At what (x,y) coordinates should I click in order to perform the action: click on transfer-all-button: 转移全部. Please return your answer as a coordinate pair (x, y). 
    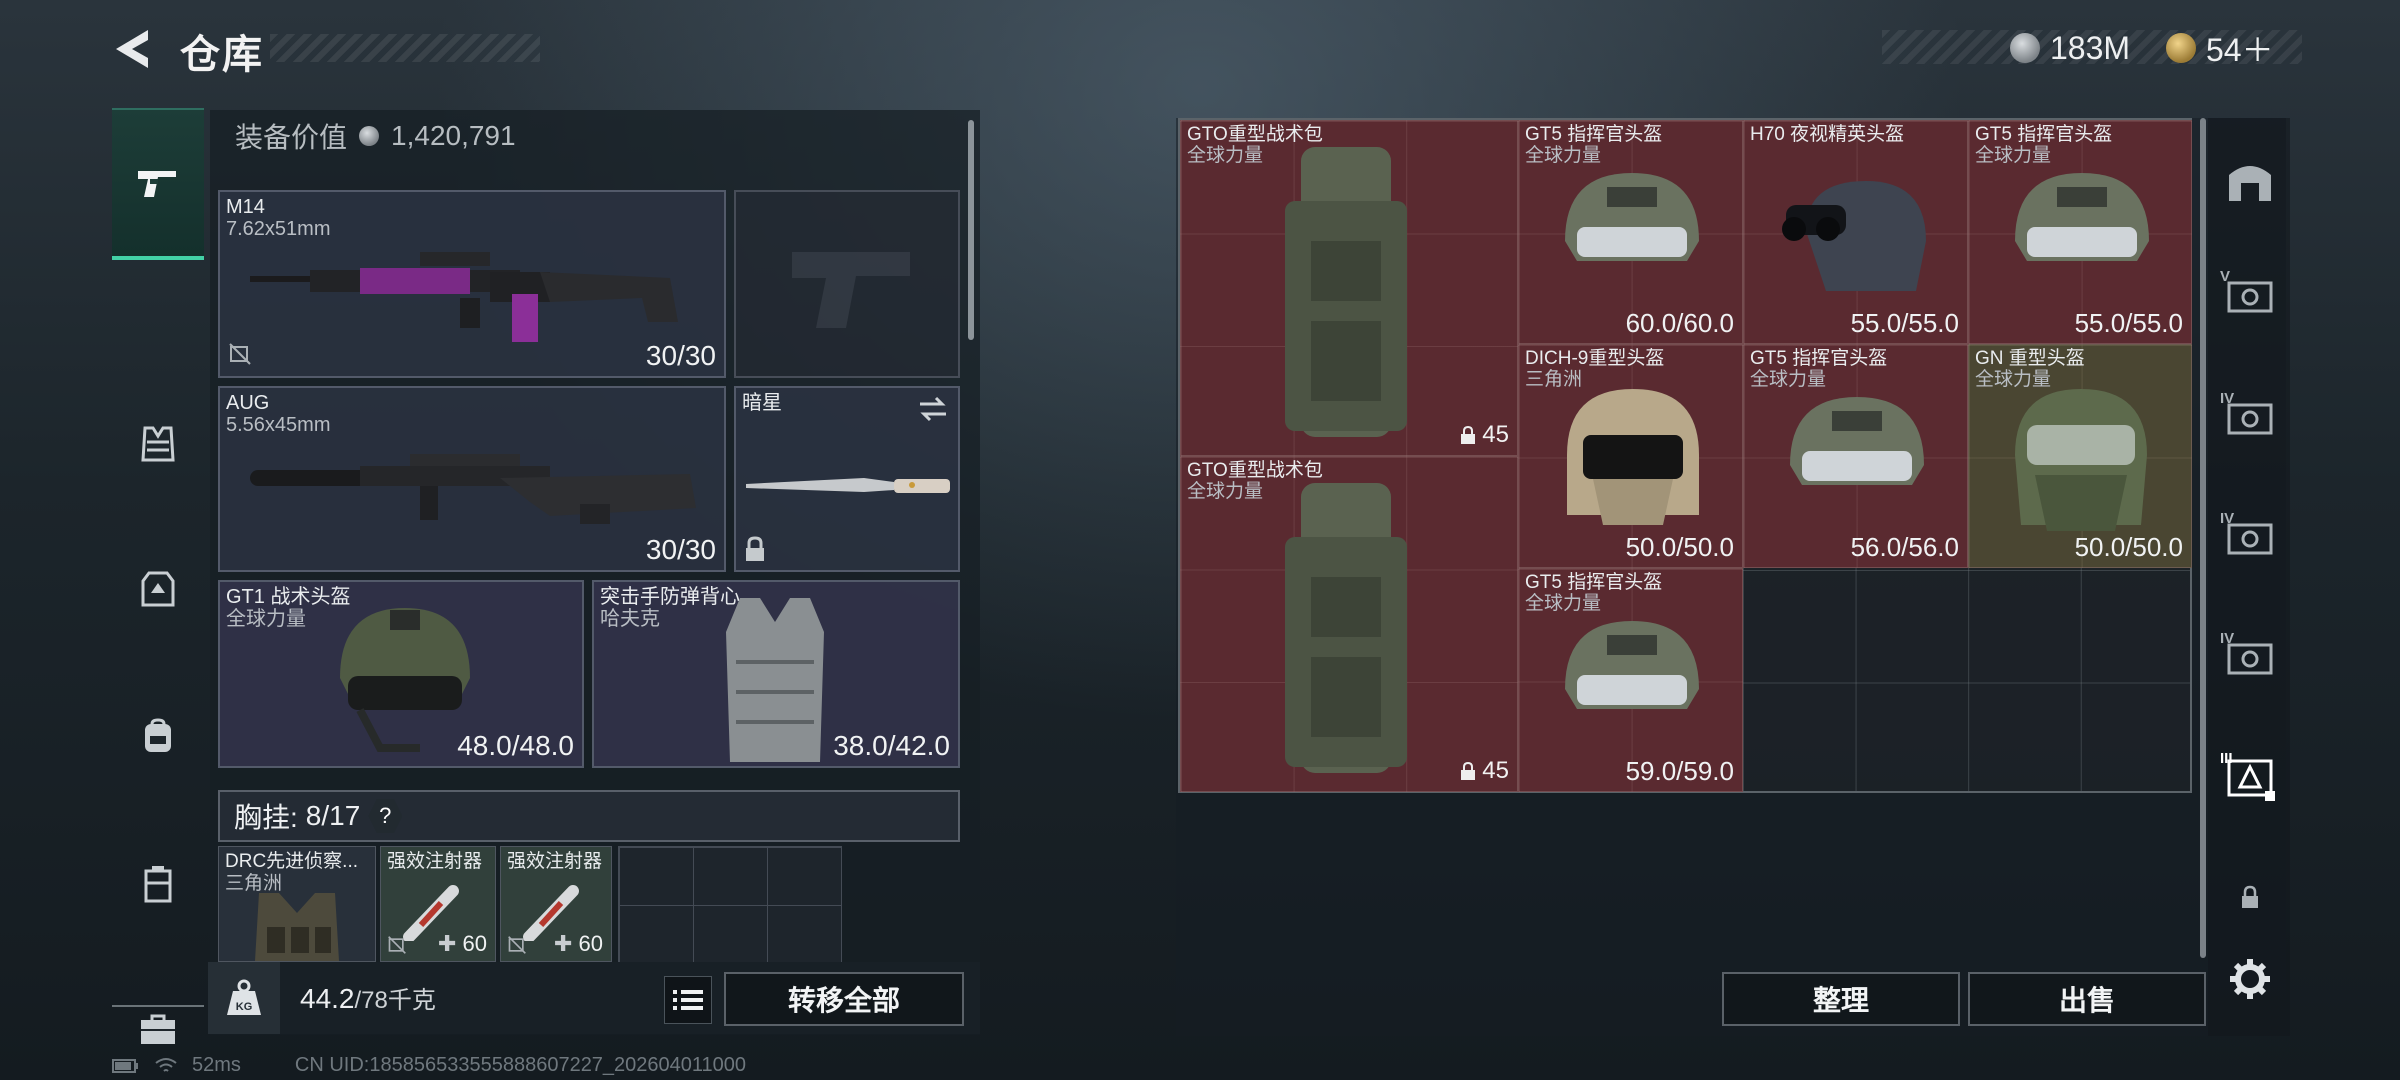
    Looking at the image, I should click on (844, 999).